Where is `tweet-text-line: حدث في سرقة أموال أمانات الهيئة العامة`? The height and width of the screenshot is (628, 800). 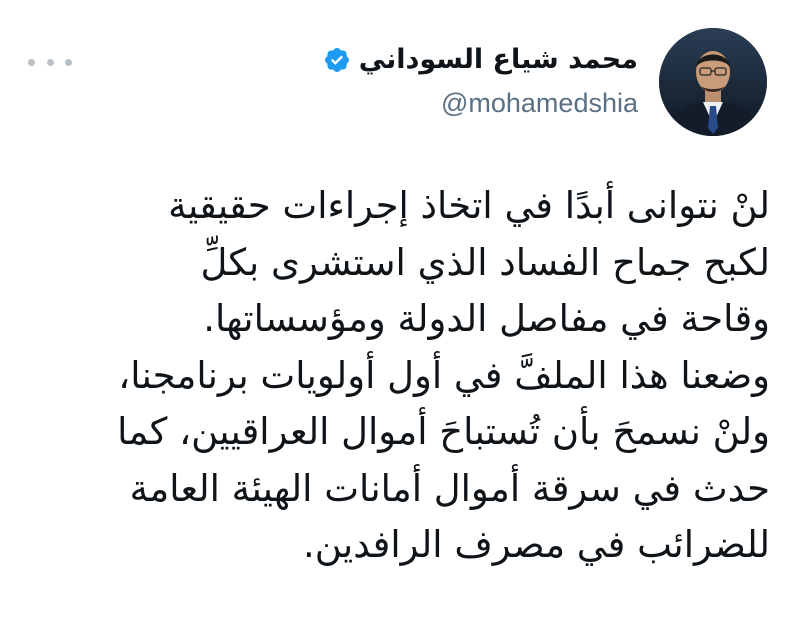 tweet-text-line: حدث في سرقة أموال أمانات الهيئة العامة is located at coordinates (449, 488).